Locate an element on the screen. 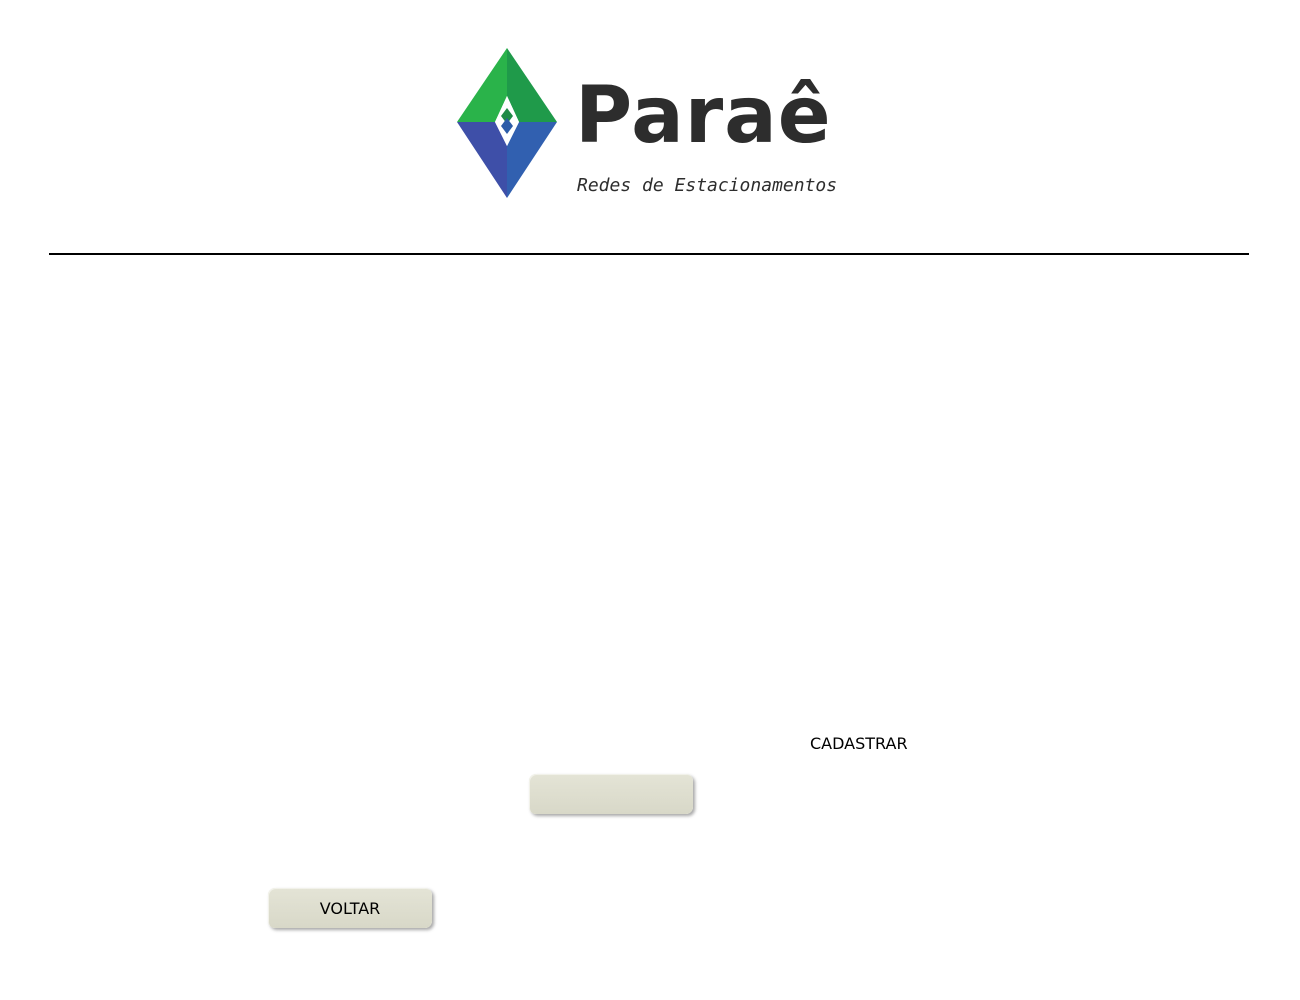 This screenshot has height=1000, width=1300. diamond-logo-icon is located at coordinates (507, 123).